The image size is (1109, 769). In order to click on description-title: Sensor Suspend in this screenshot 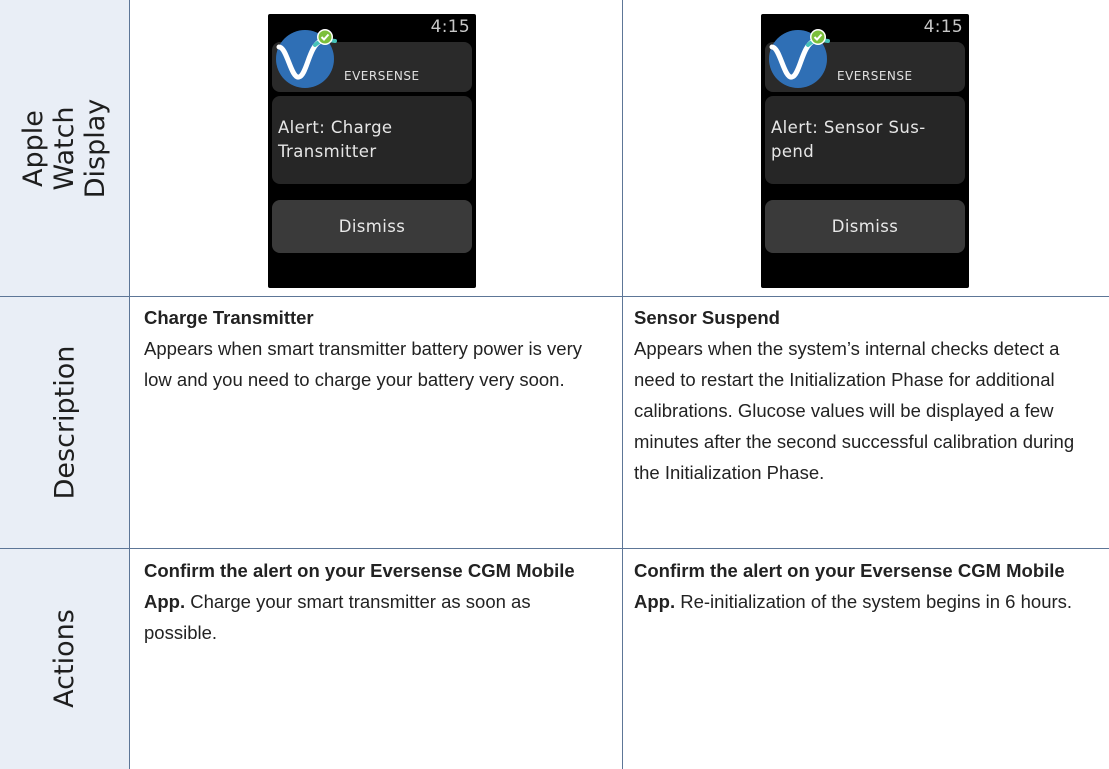, I will do `click(707, 317)`.